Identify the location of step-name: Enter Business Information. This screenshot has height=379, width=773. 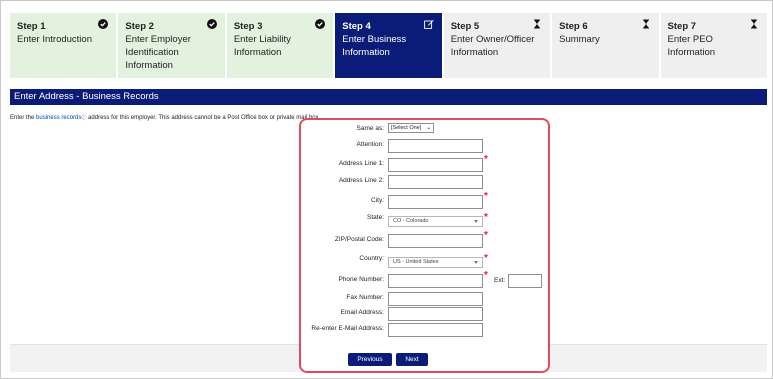
(374, 46).